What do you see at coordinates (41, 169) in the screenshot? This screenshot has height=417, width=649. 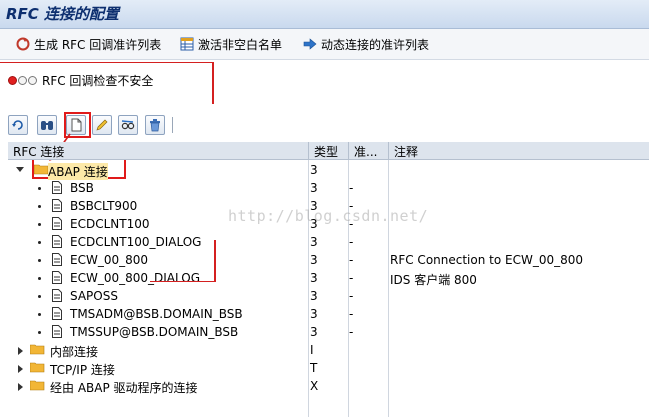 I see `folder-open-icon` at bounding box center [41, 169].